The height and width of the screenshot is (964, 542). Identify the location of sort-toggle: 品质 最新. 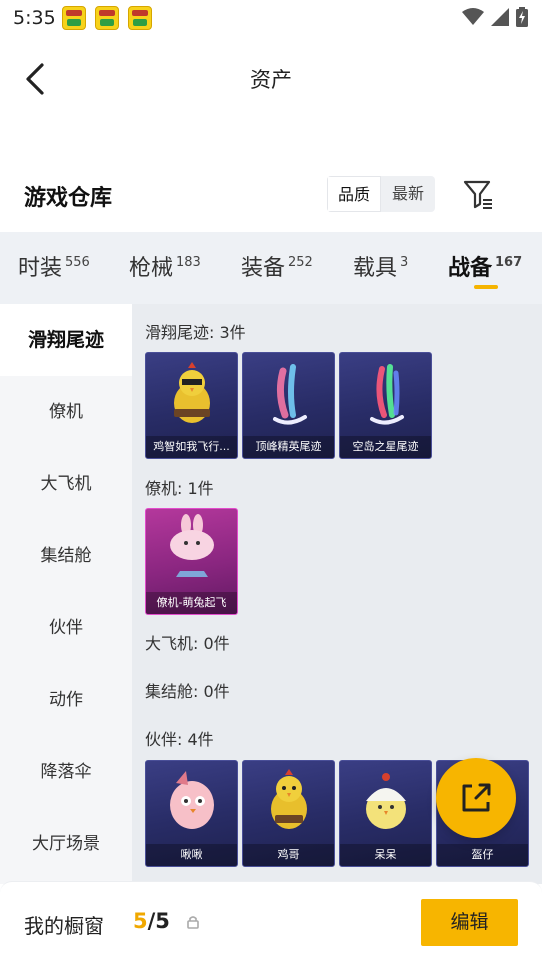
(381, 194).